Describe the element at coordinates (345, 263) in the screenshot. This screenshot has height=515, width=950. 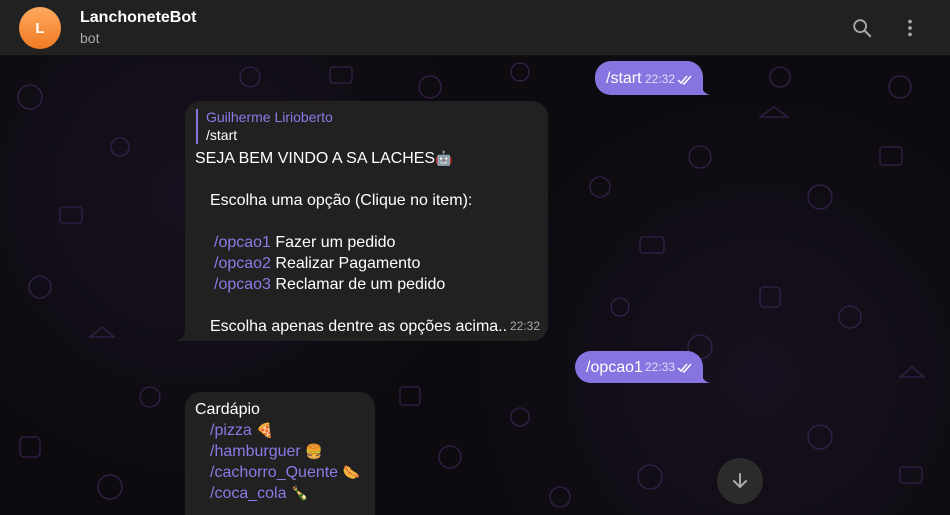
I see `option-label: Realizar Pagamento` at that location.